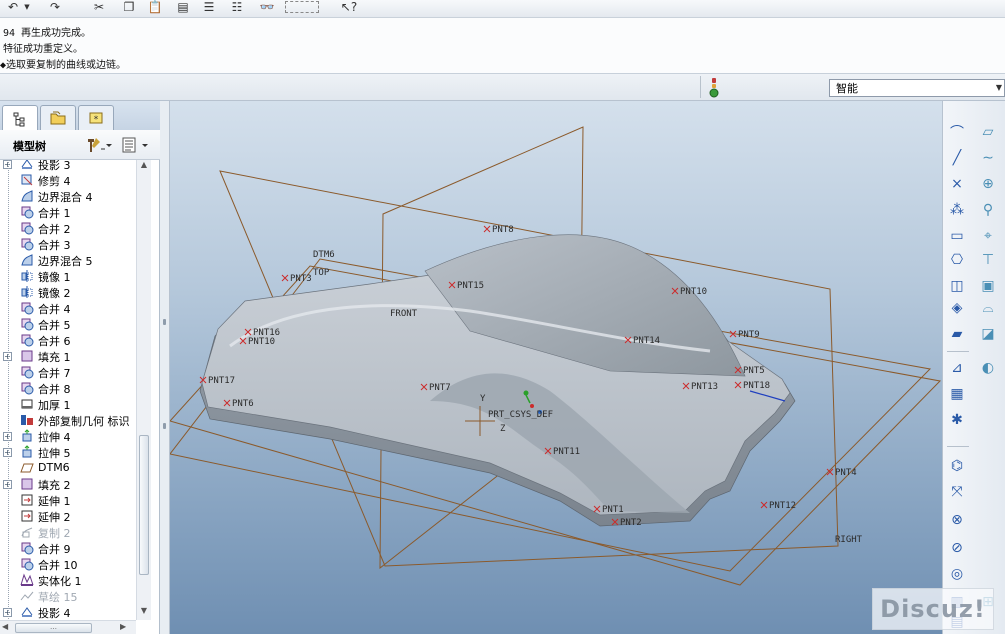  What do you see at coordinates (75, 228) in the screenshot?
I see `tree-item: 合并 2` at bounding box center [75, 228].